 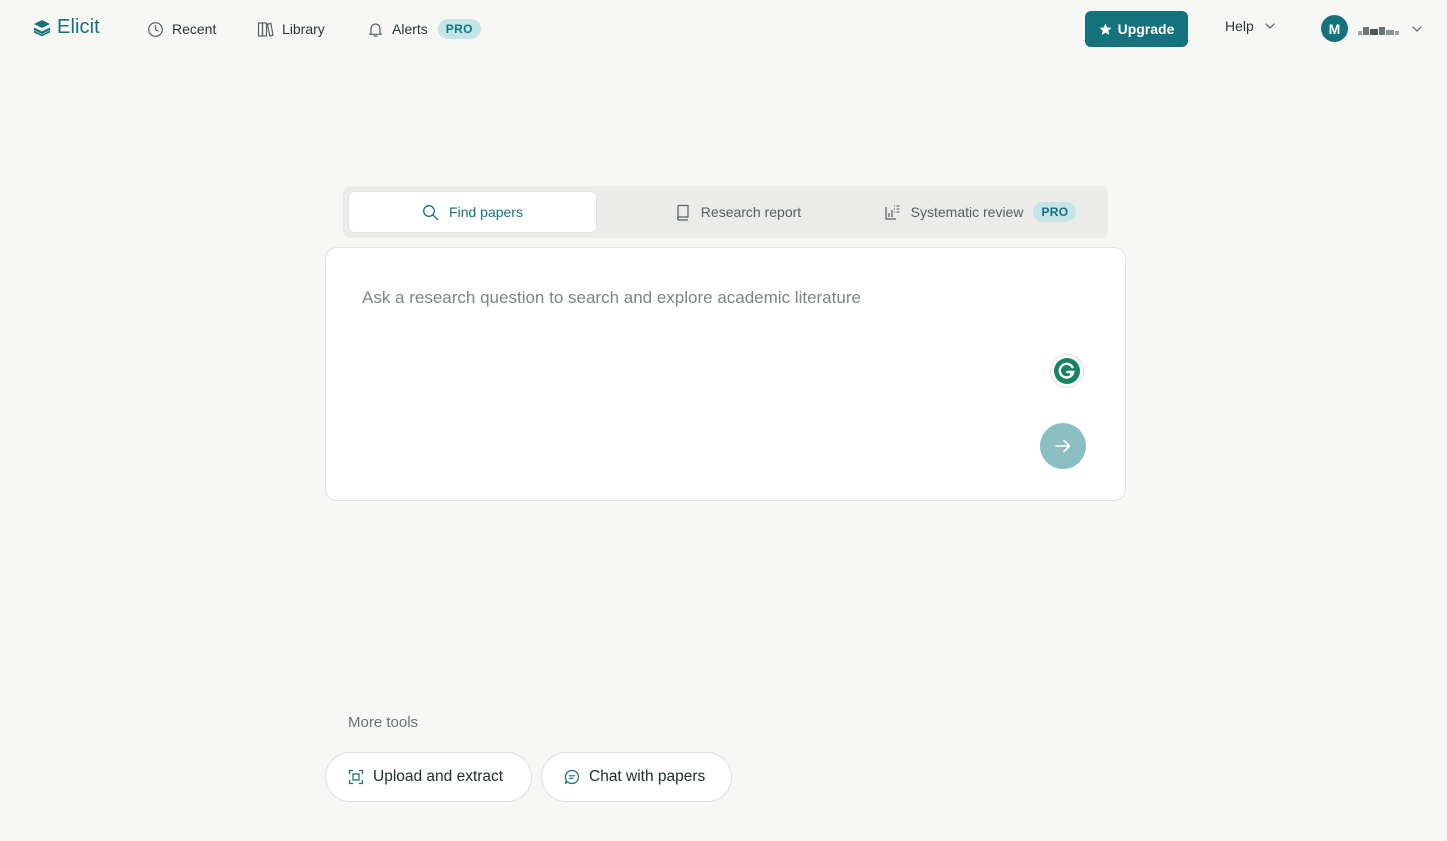 What do you see at coordinates (1146, 29) in the screenshot?
I see `upgrade-label: Upgrade` at bounding box center [1146, 29].